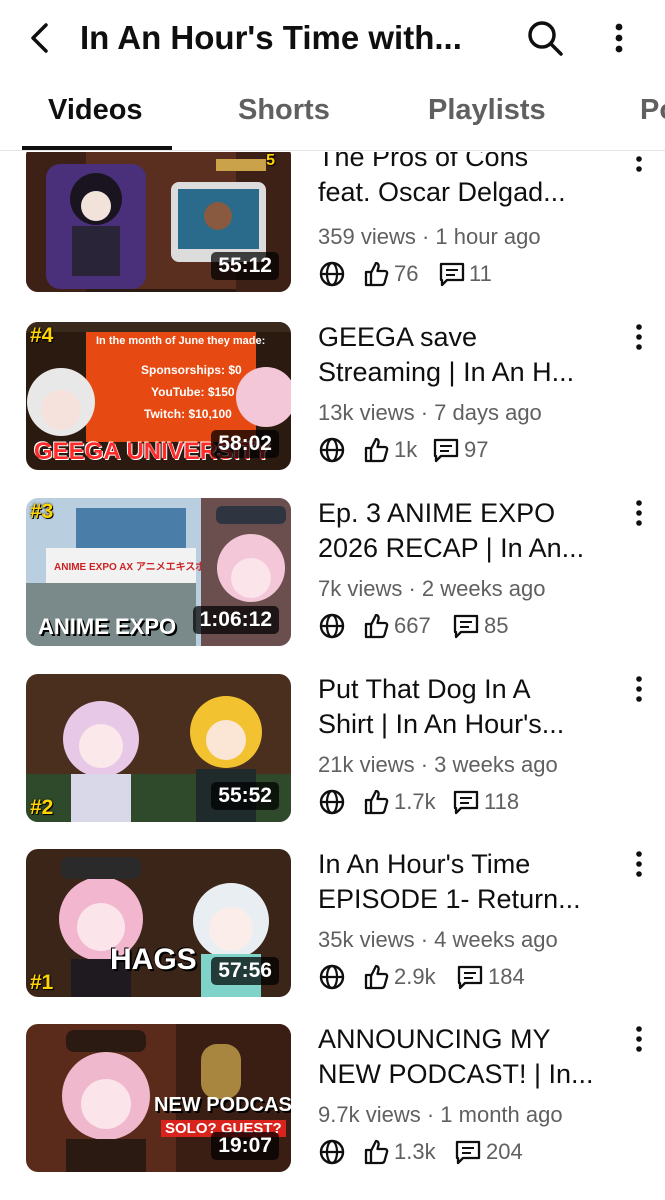  What do you see at coordinates (245, 444) in the screenshot?
I see `video-duration: 58:02` at bounding box center [245, 444].